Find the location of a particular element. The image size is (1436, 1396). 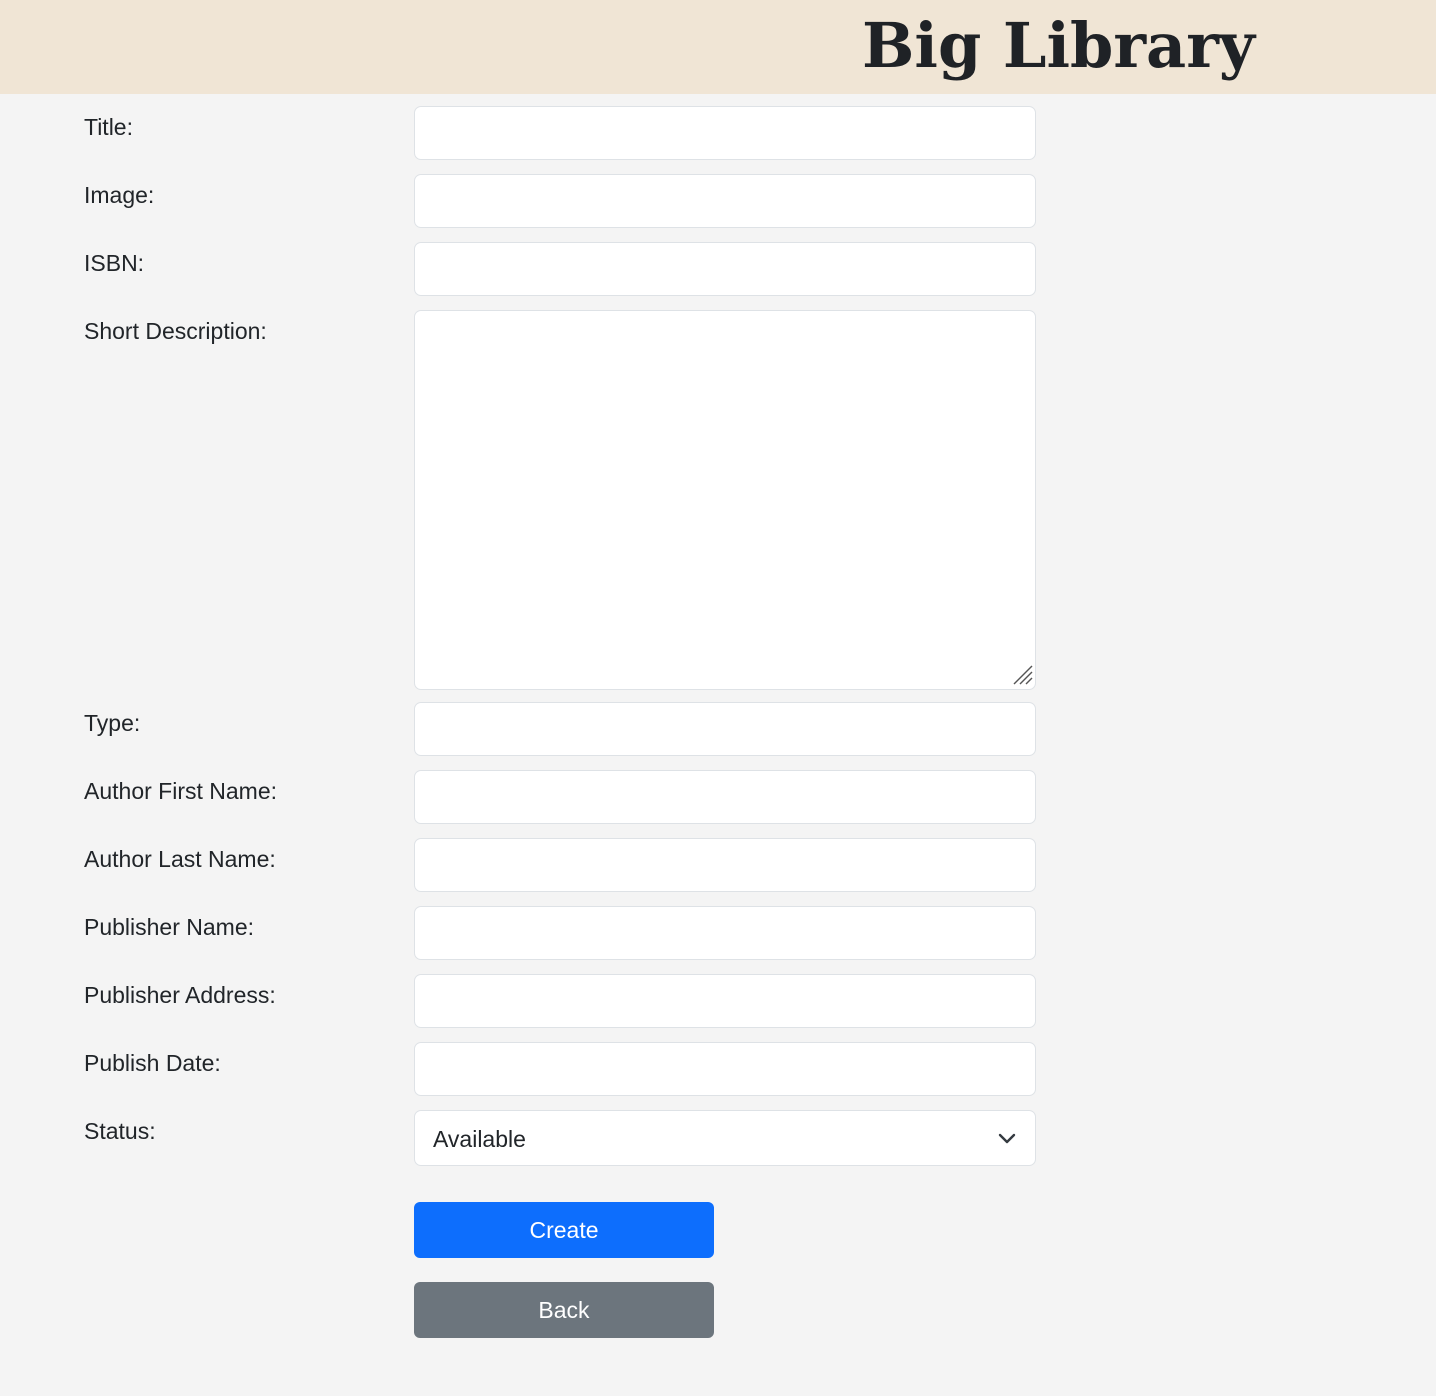

author-last-name-label: Author Last Name: is located at coordinates (180, 859).